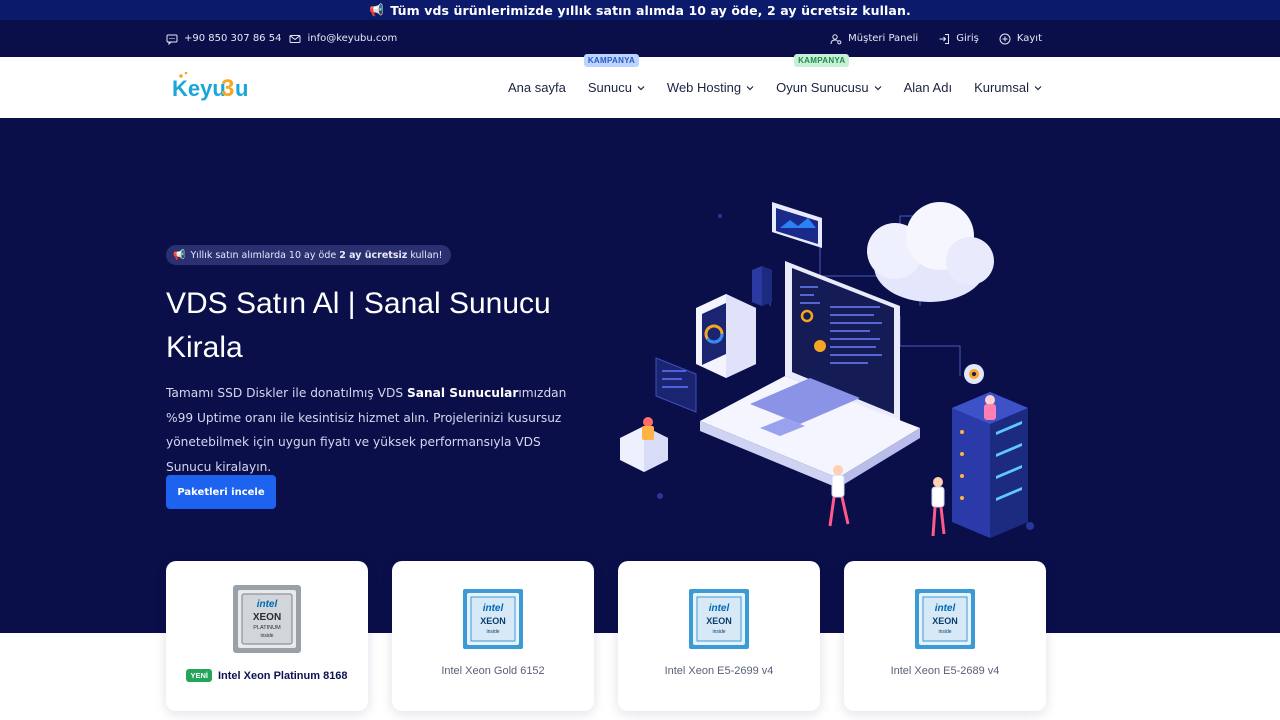 This screenshot has height=720, width=1280. What do you see at coordinates (241, 88) in the screenshot?
I see `svg-text: u` at bounding box center [241, 88].